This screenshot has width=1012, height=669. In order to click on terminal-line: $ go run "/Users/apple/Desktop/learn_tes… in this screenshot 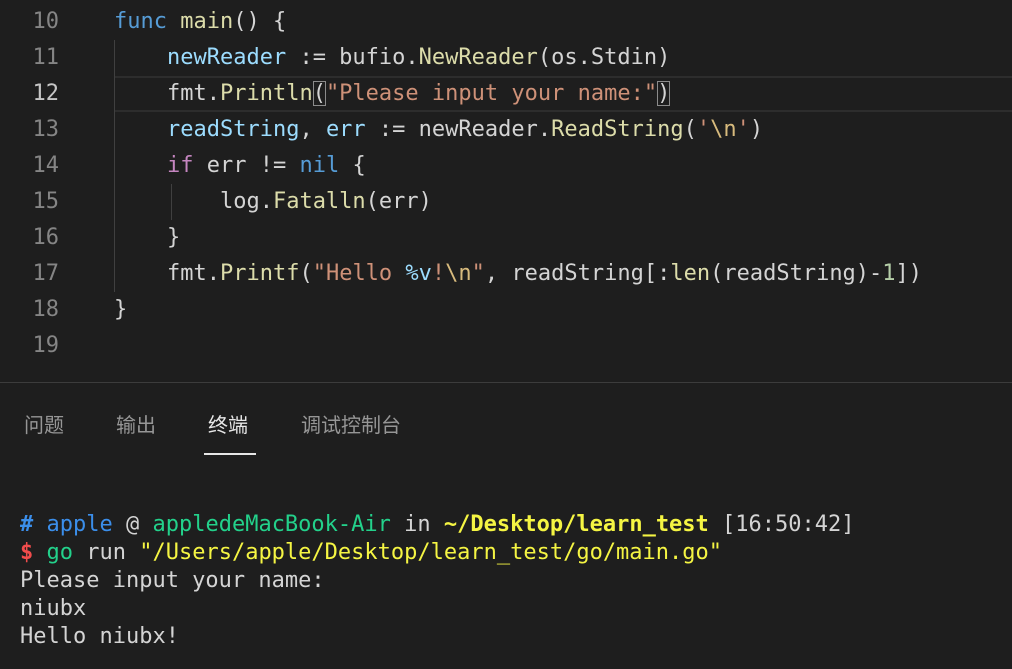, I will do `click(512, 553)`.